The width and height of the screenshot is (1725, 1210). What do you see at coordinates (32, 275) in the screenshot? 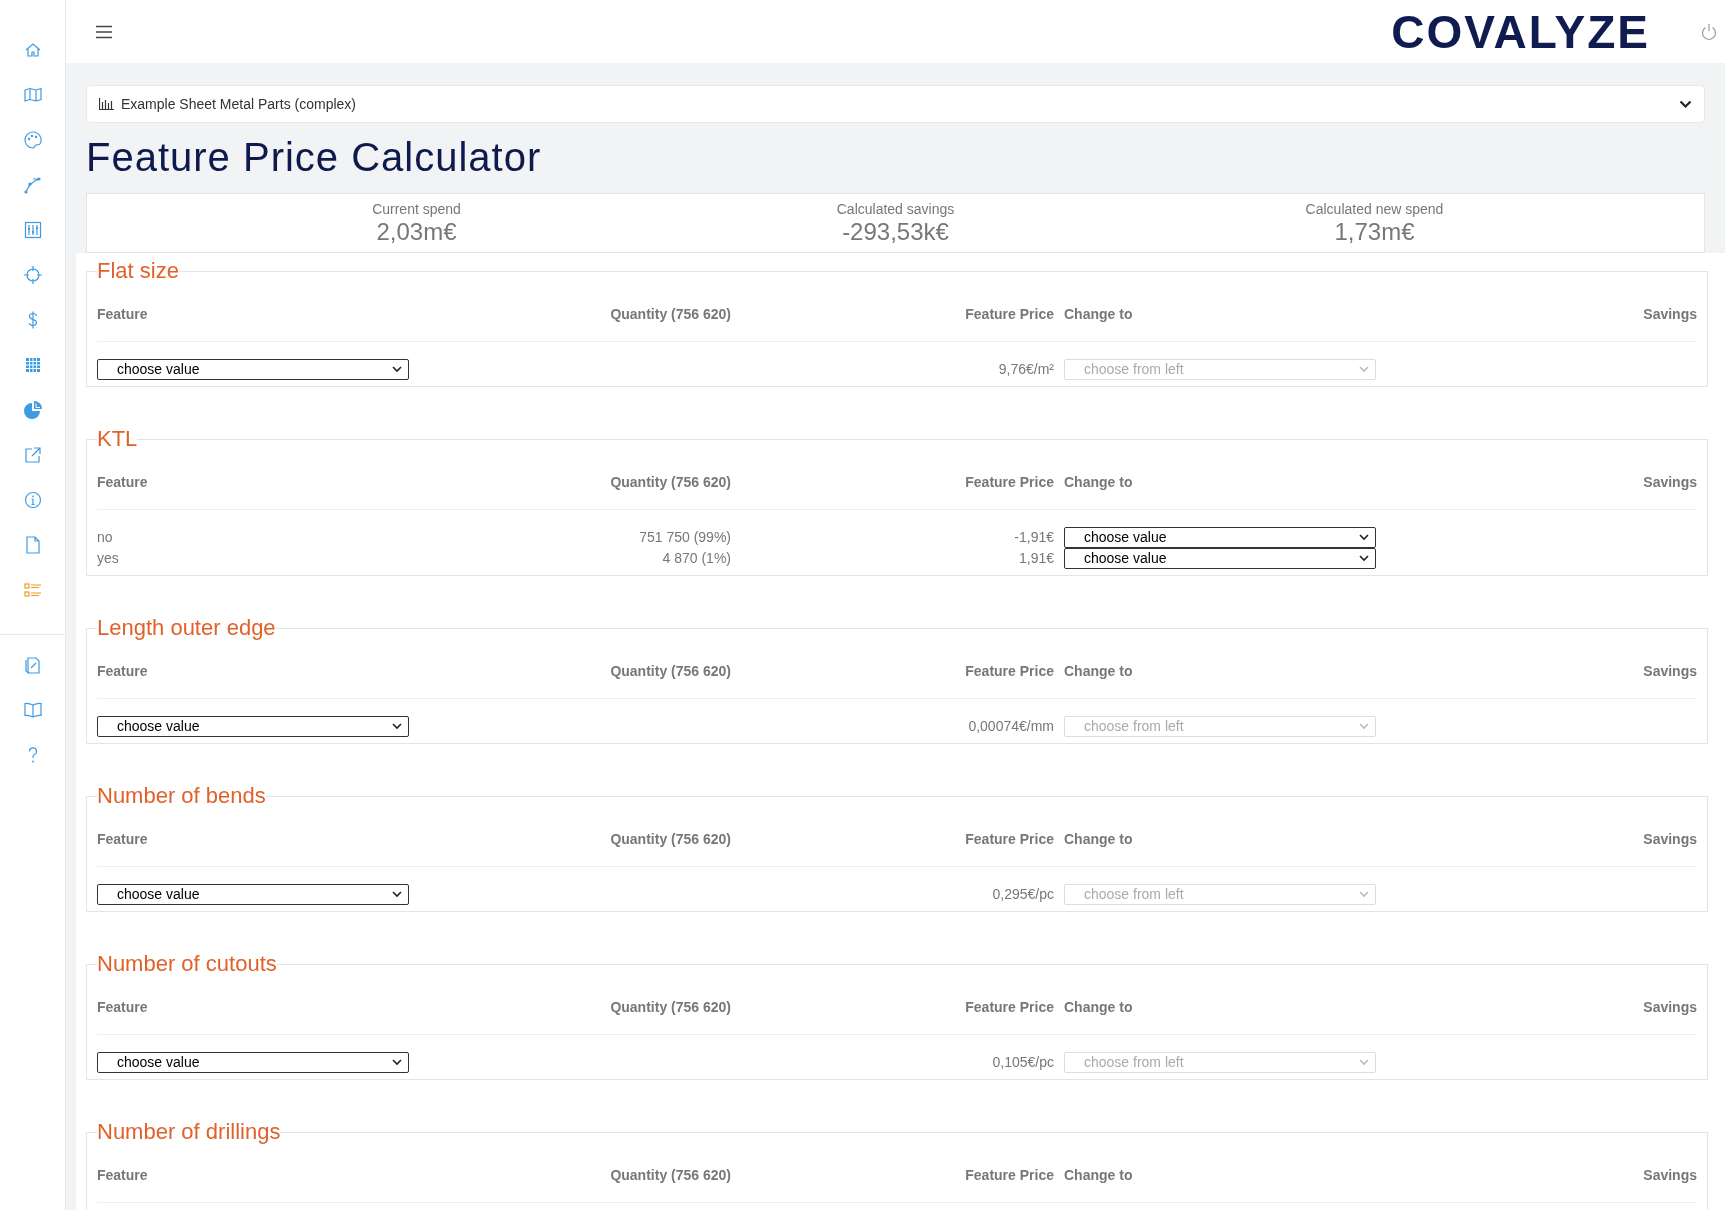
I see `crosshair-icon` at bounding box center [32, 275].